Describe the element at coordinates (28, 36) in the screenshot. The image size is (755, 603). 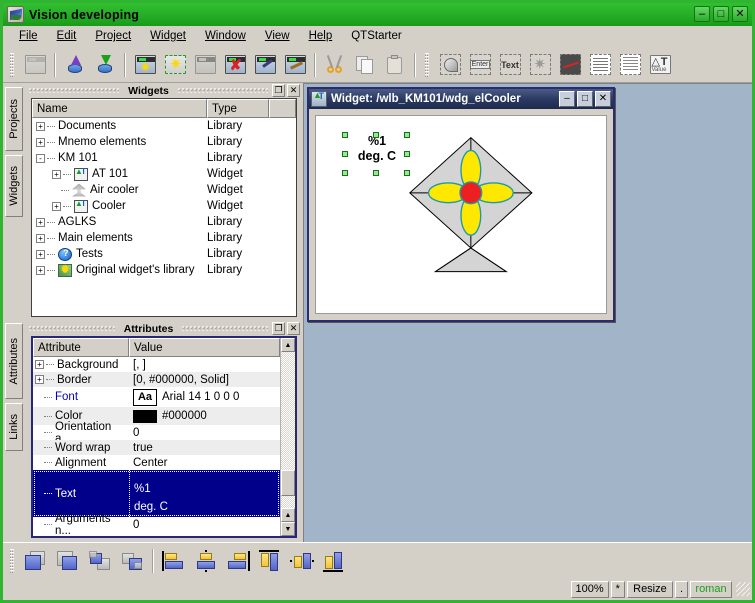
I see `menu-file: File` at that location.